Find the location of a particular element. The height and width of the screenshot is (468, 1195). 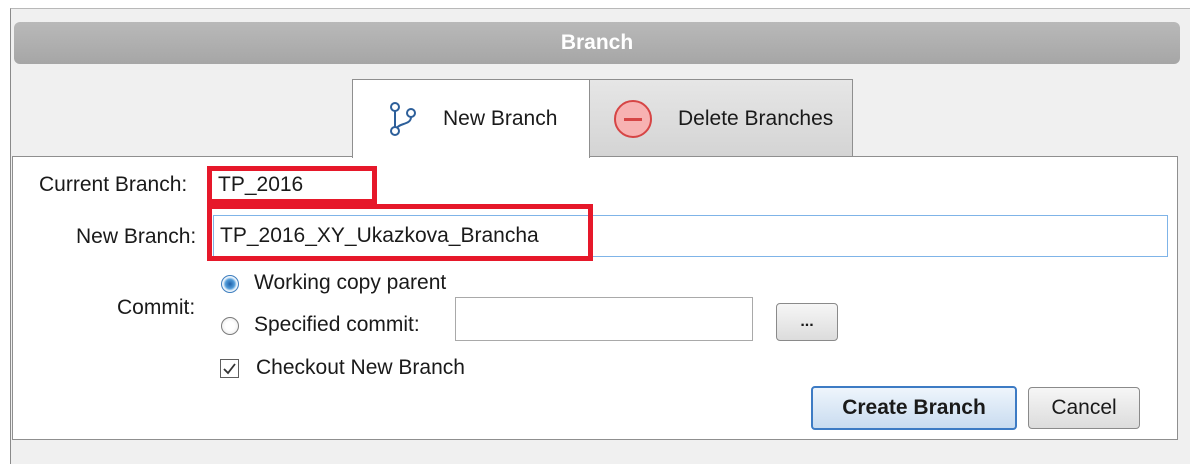

dialog-title: Branch is located at coordinates (597, 42).